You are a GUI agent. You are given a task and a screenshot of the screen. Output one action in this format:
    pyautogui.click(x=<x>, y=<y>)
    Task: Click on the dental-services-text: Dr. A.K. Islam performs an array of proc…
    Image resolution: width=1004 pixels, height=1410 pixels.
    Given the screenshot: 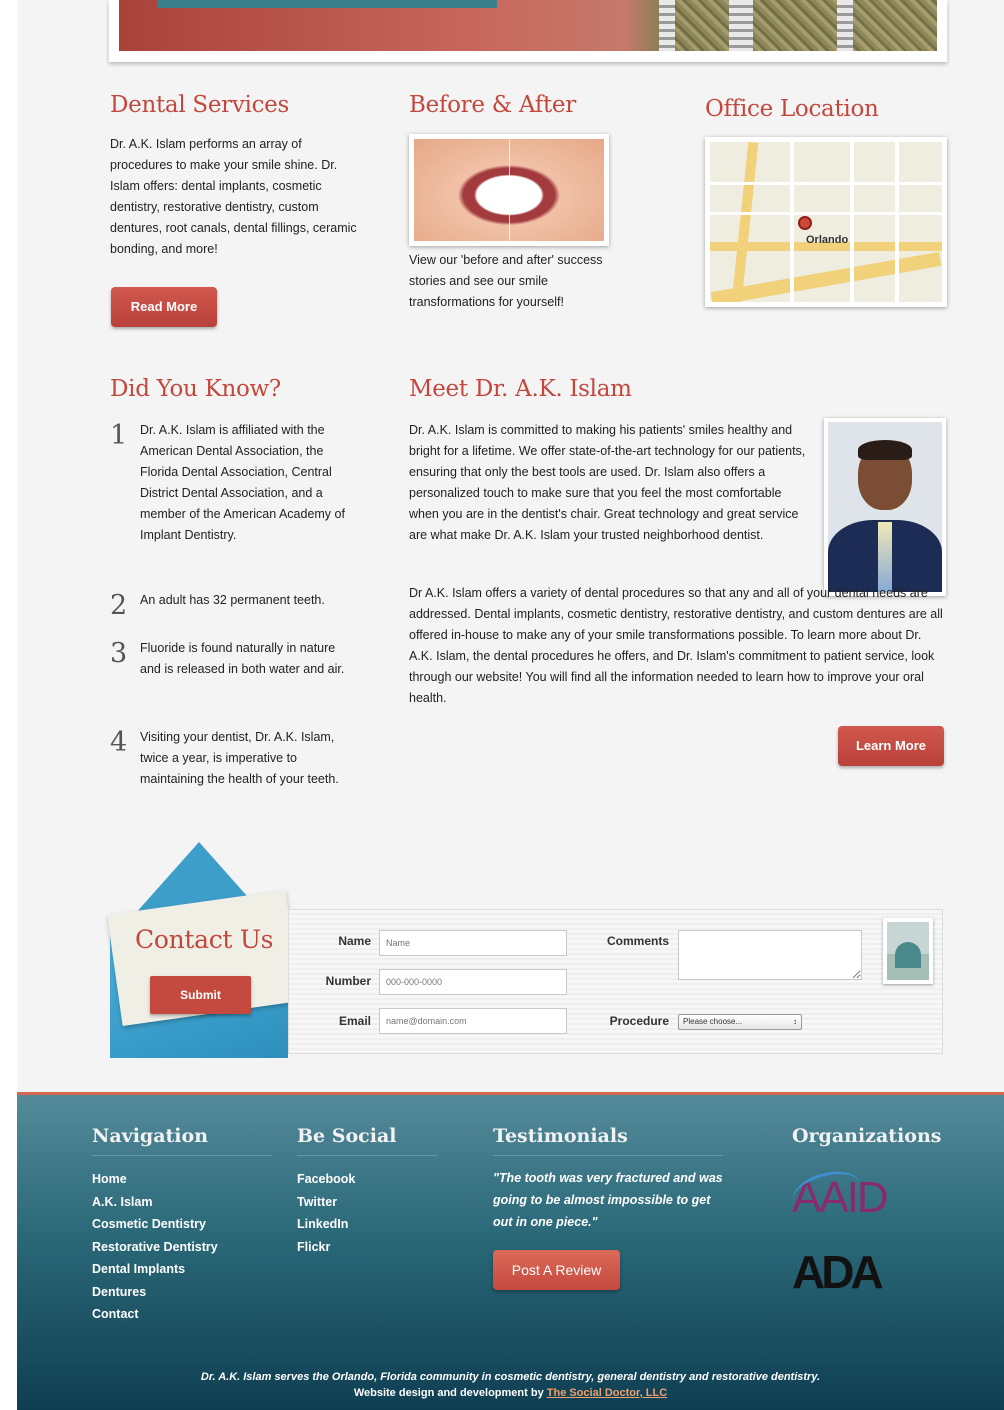 What is the action you would take?
    pyautogui.click(x=233, y=196)
    